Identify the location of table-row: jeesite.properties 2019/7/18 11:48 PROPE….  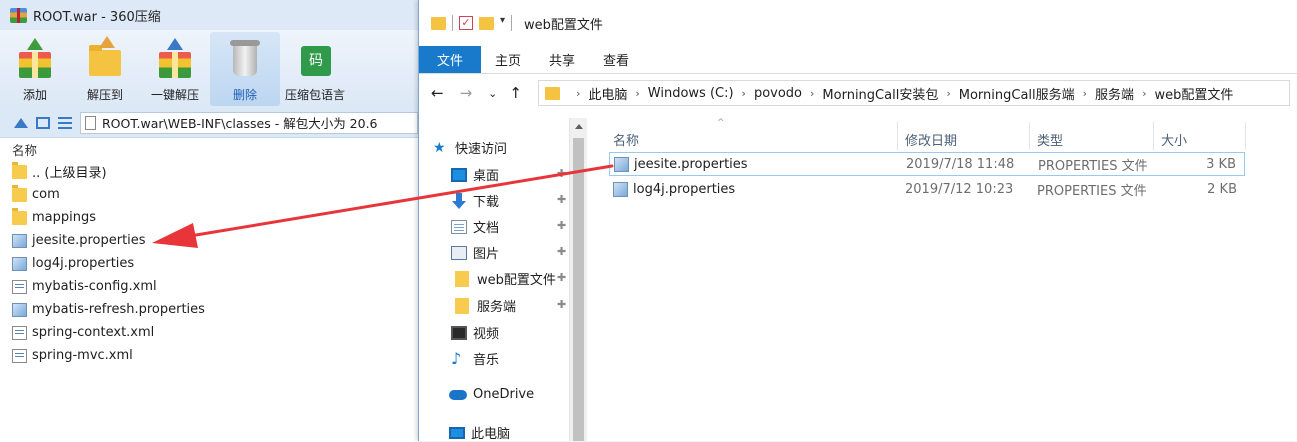
(927, 164).